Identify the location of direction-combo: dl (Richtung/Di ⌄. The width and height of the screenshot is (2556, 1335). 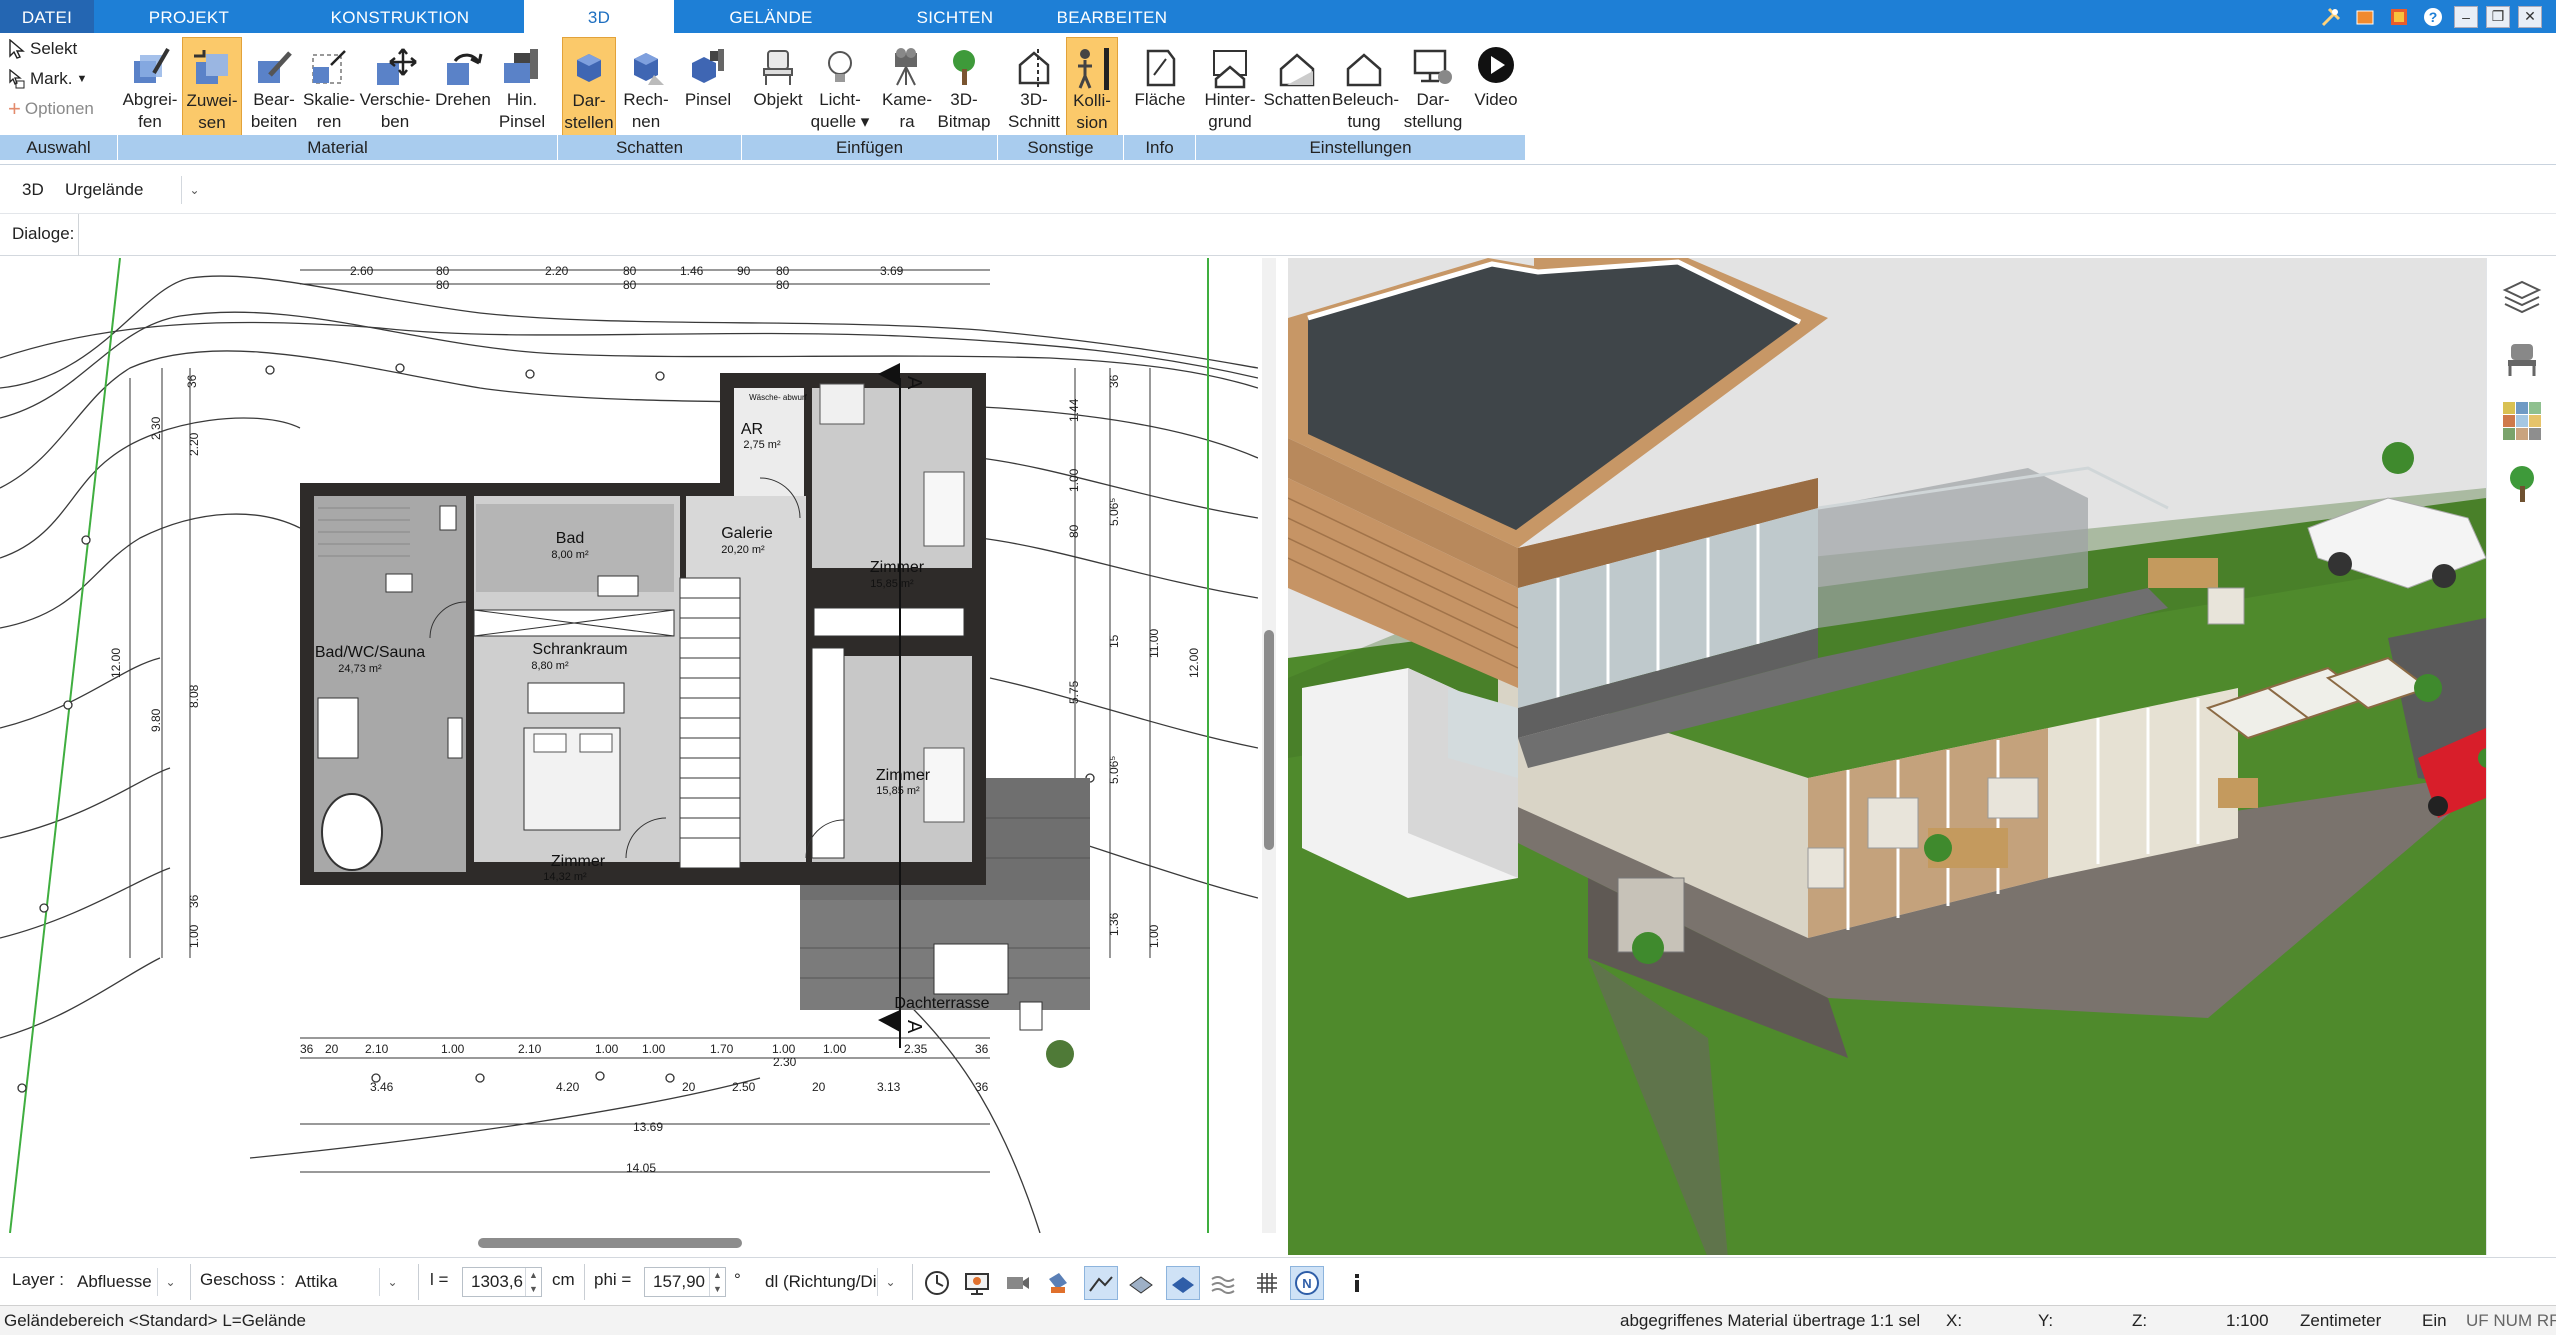
(830, 1282).